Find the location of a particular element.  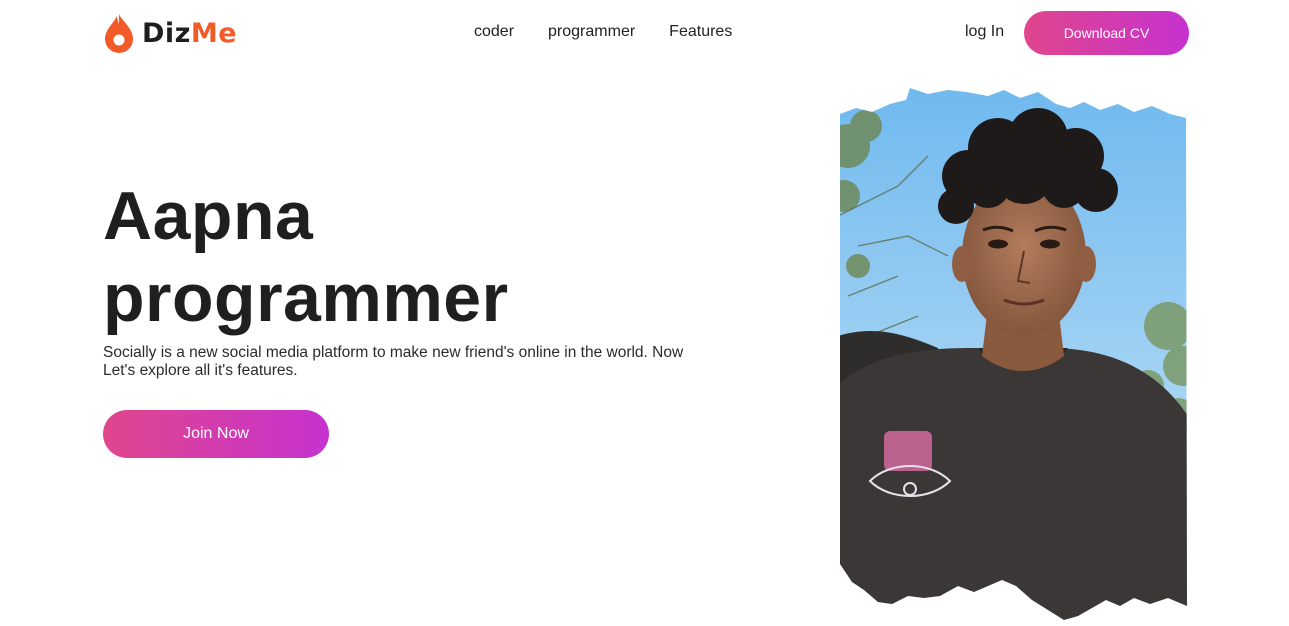

join-now-button: Join Now is located at coordinates (216, 434).